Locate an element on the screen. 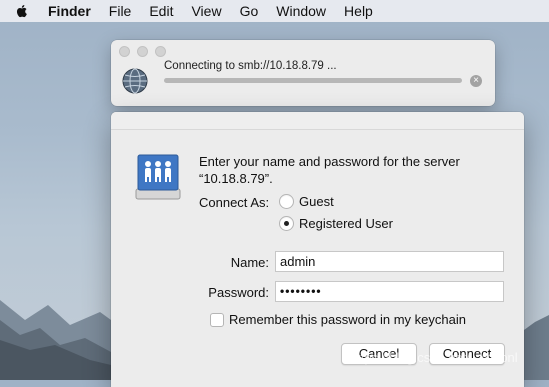  menu-window: Window is located at coordinates (301, 11).